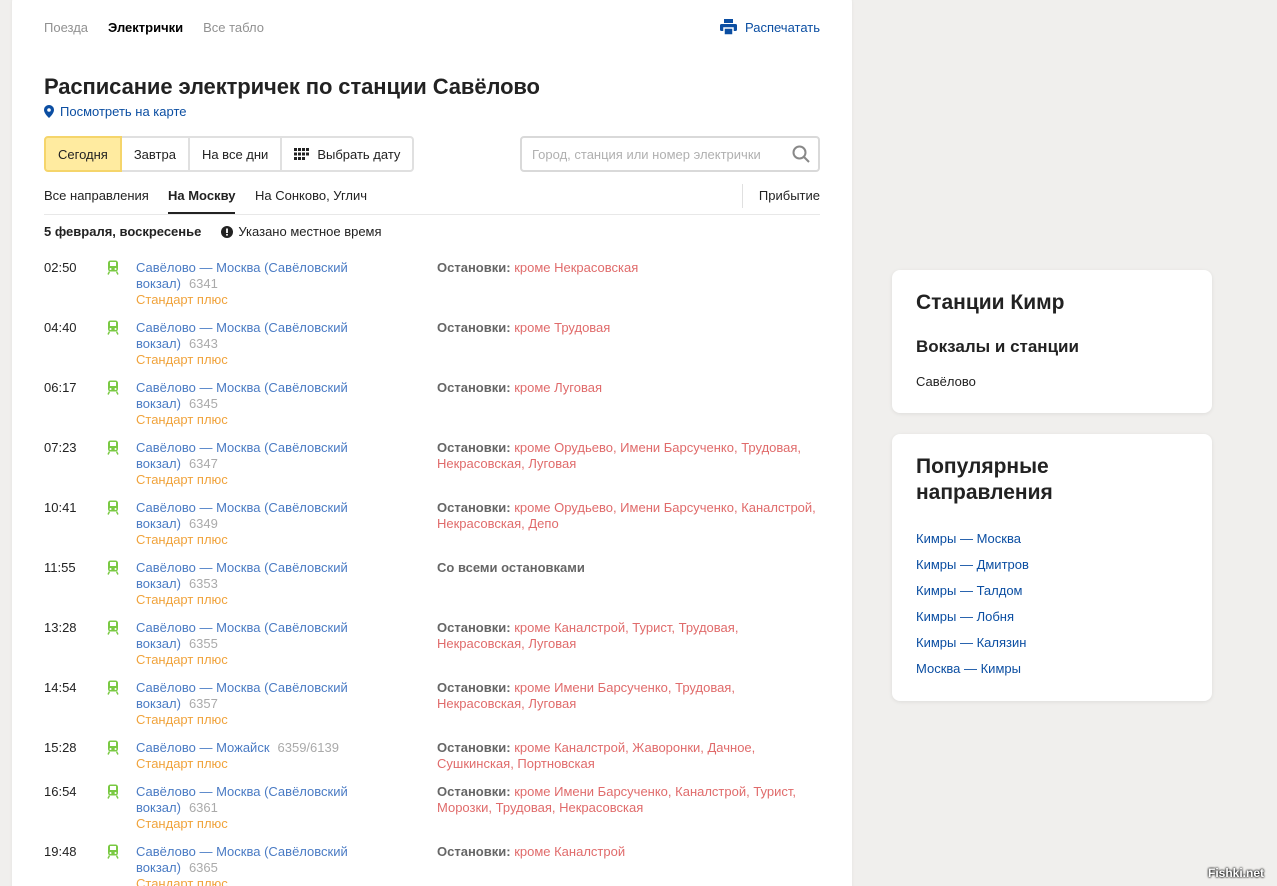 This screenshot has width=1277, height=886. I want to click on train-number: 6365, so click(203, 867).